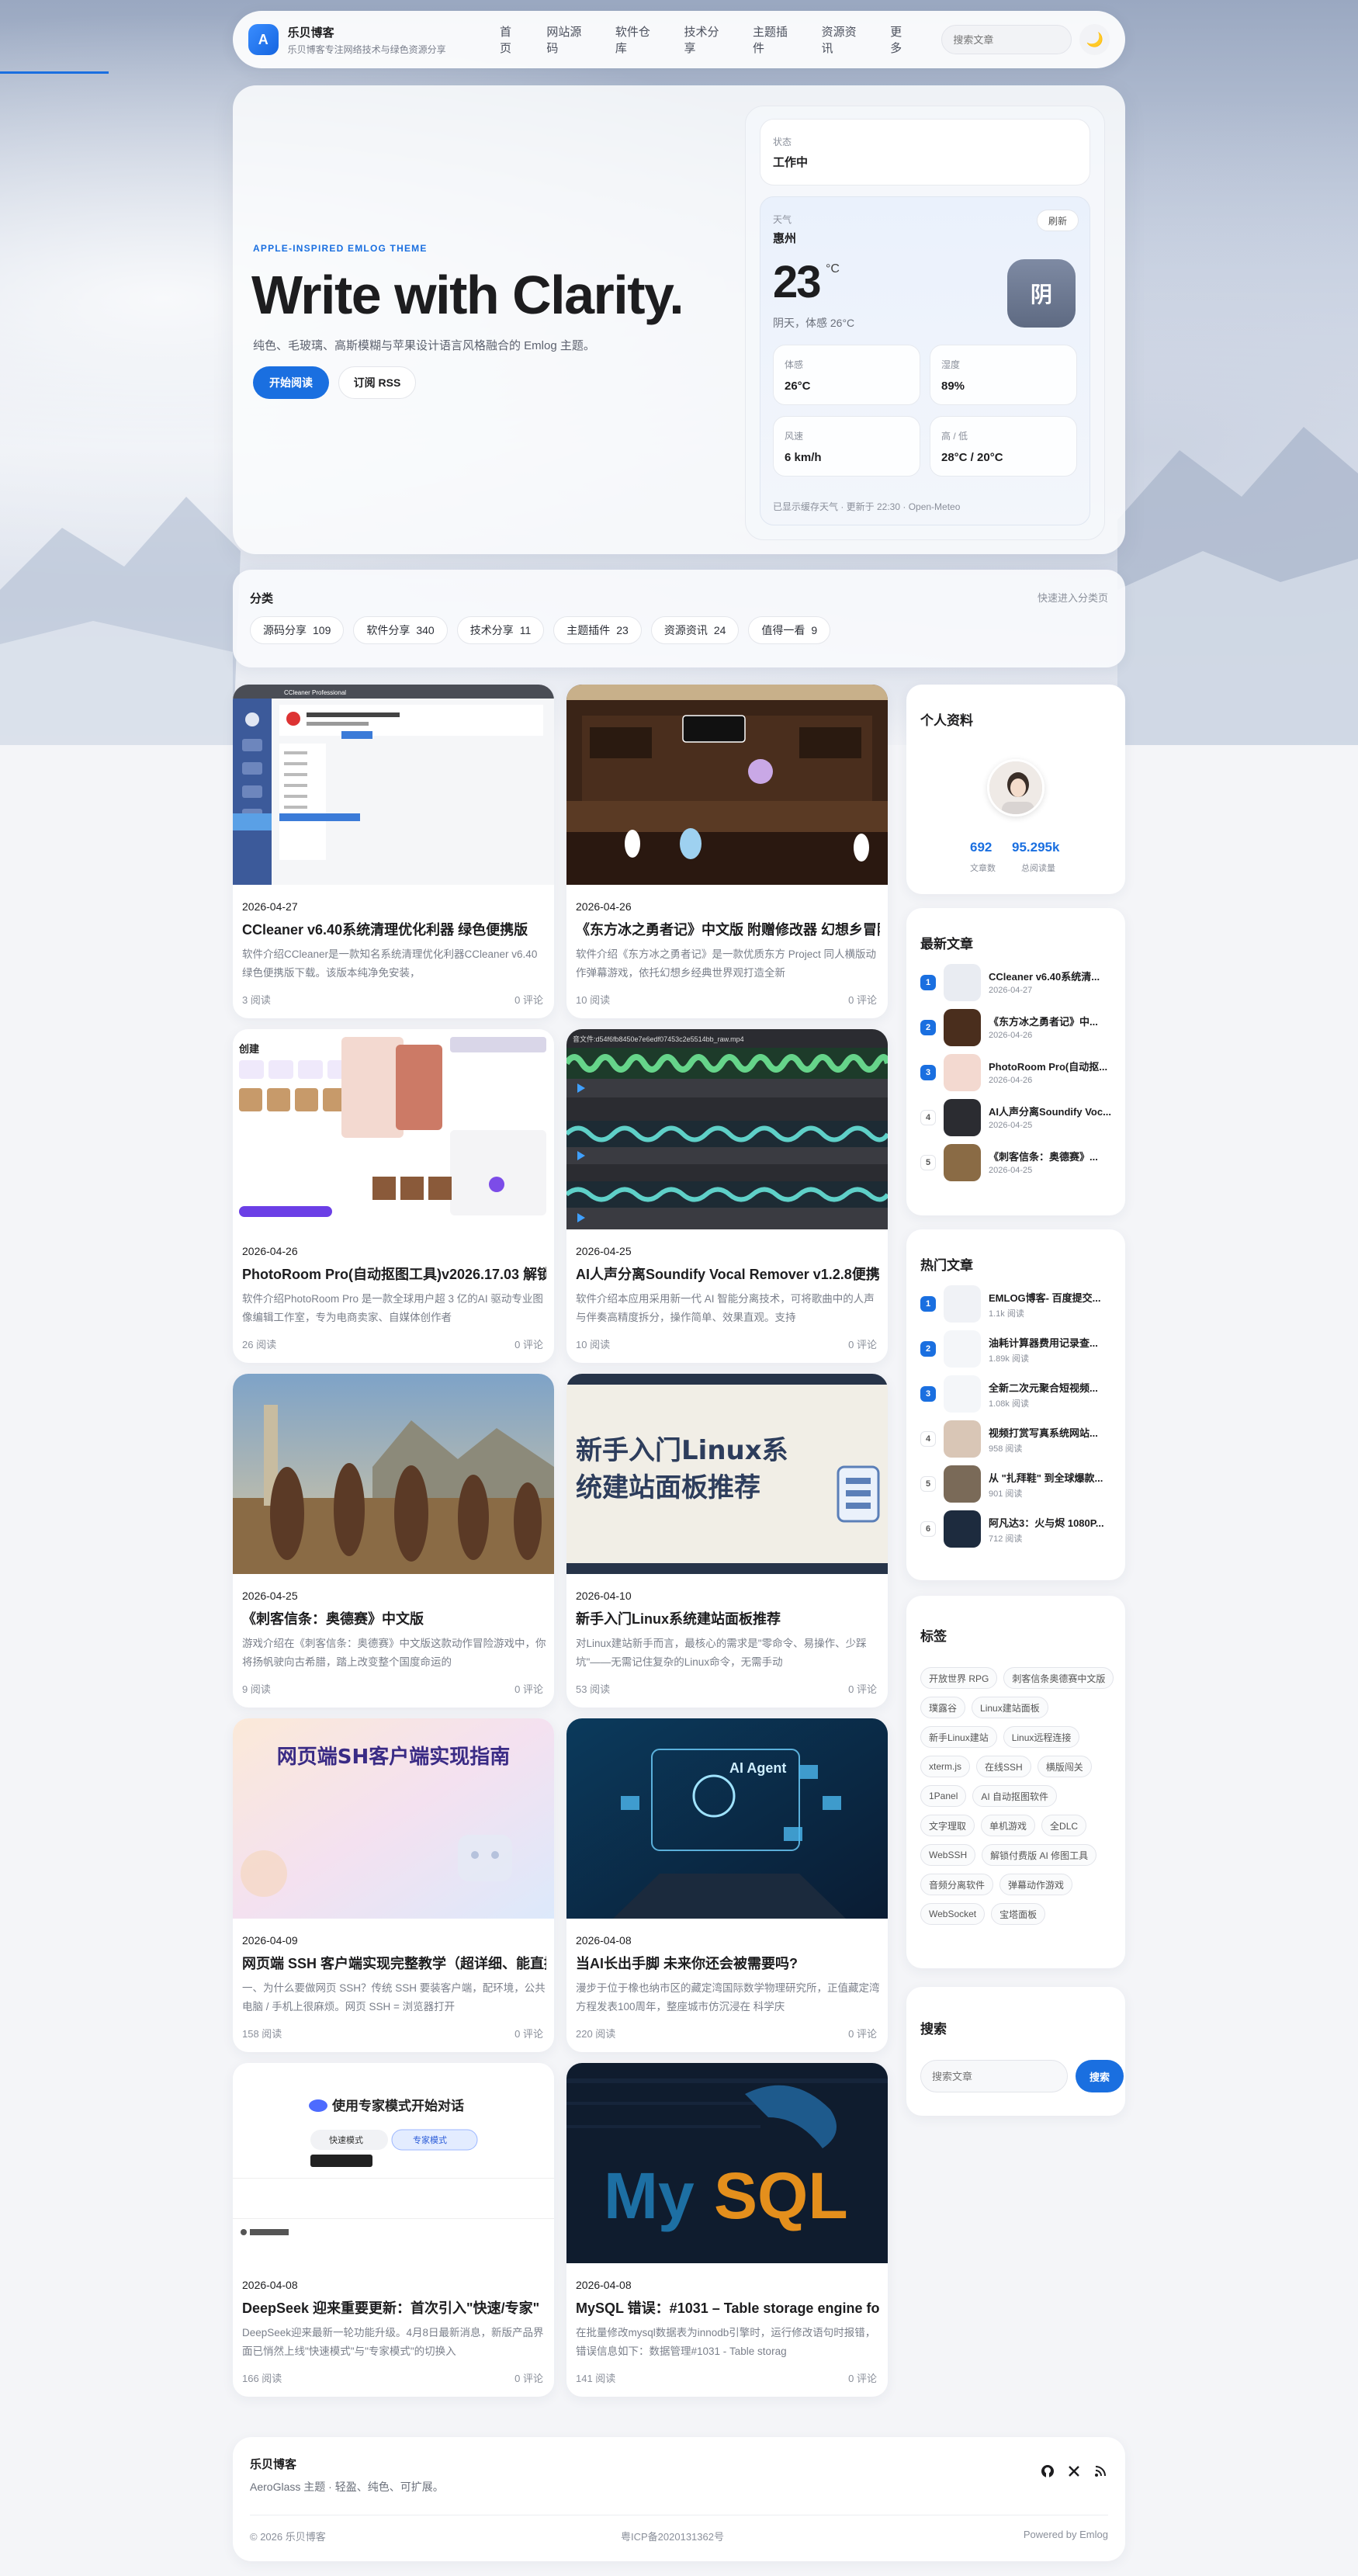  Describe the element at coordinates (1017, 983) in the screenshot. I see `list-item: 1 CCleaner v6.40系统清... 2026-04-27` at that location.